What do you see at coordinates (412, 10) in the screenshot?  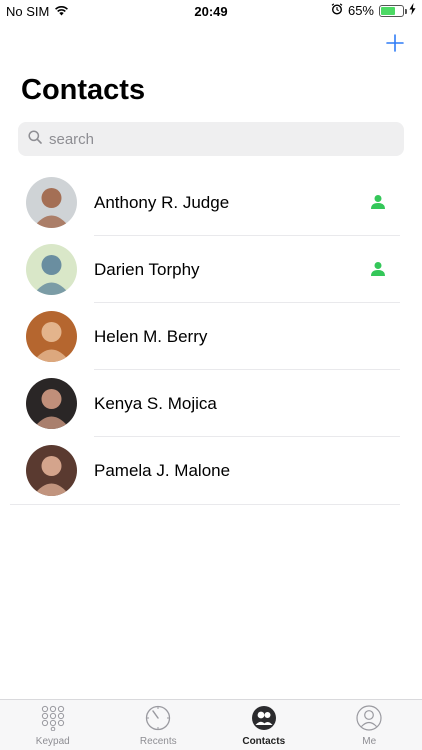 I see `charging-icon` at bounding box center [412, 10].